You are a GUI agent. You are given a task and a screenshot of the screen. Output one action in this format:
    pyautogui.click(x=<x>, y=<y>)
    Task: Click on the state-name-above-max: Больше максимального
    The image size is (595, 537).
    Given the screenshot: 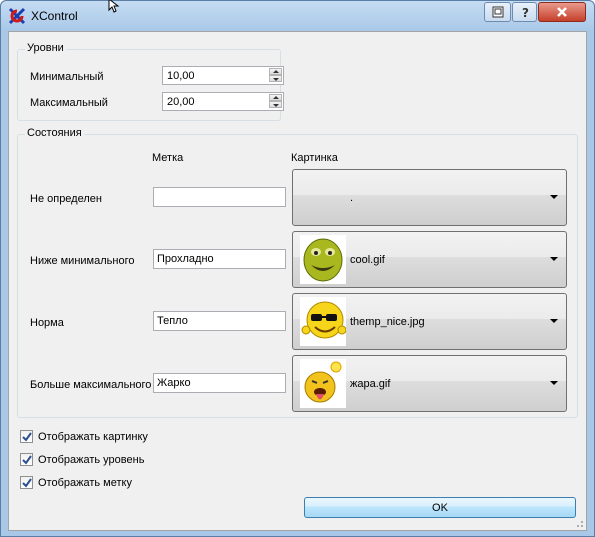 What is the action you would take?
    pyautogui.click(x=91, y=385)
    